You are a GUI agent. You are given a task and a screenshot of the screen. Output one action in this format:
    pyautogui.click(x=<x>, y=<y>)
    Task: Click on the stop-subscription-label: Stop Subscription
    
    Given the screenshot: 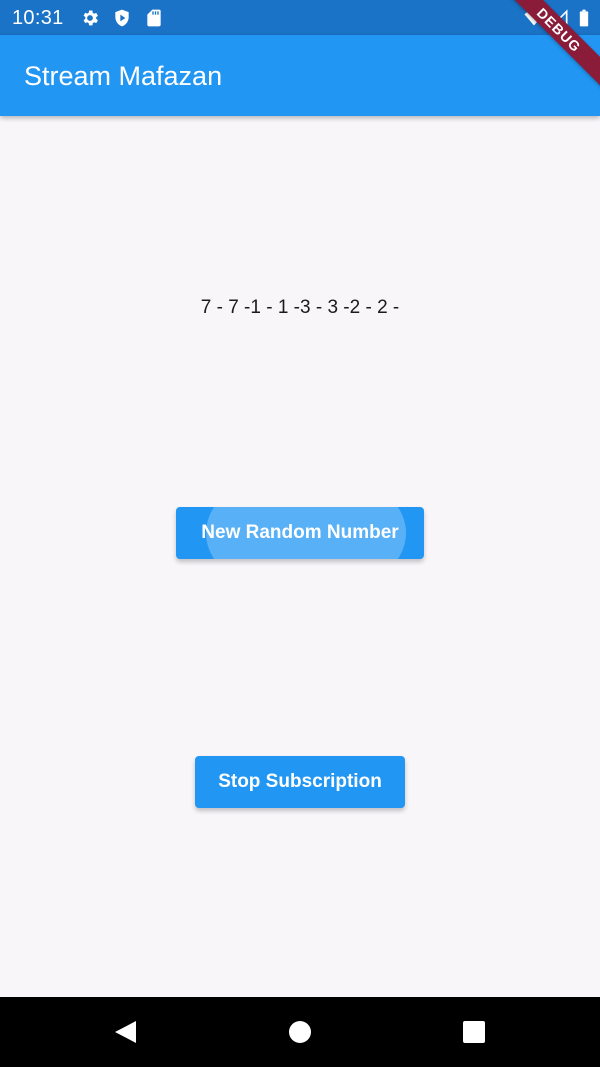 What is the action you would take?
    pyautogui.click(x=300, y=781)
    